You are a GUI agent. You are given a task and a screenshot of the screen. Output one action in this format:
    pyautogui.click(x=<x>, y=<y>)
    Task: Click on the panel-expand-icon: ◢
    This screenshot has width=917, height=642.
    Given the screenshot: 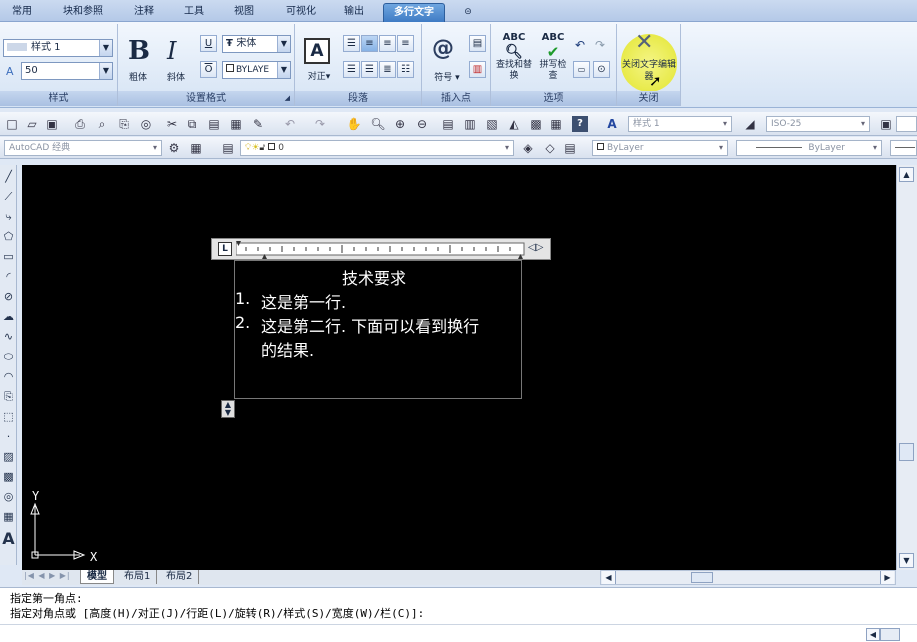 What is the action you would take?
    pyautogui.click(x=287, y=98)
    